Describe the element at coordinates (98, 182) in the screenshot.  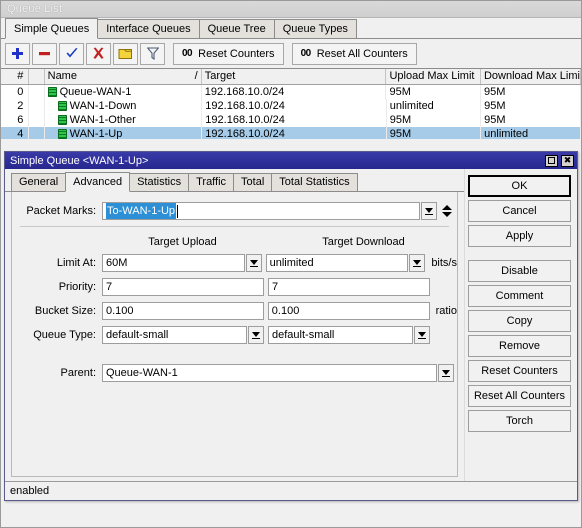
I see `tab-advanced: Advanced` at that location.